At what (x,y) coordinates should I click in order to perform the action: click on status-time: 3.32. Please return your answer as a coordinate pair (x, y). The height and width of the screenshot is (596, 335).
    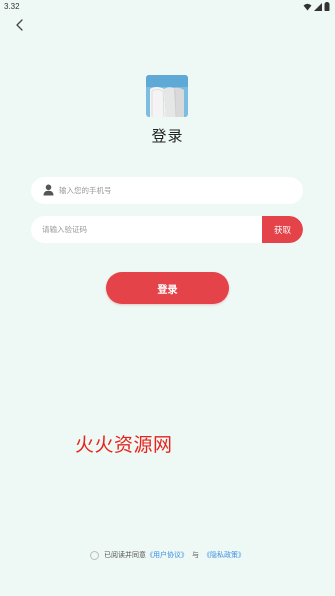
    Looking at the image, I should click on (12, 6).